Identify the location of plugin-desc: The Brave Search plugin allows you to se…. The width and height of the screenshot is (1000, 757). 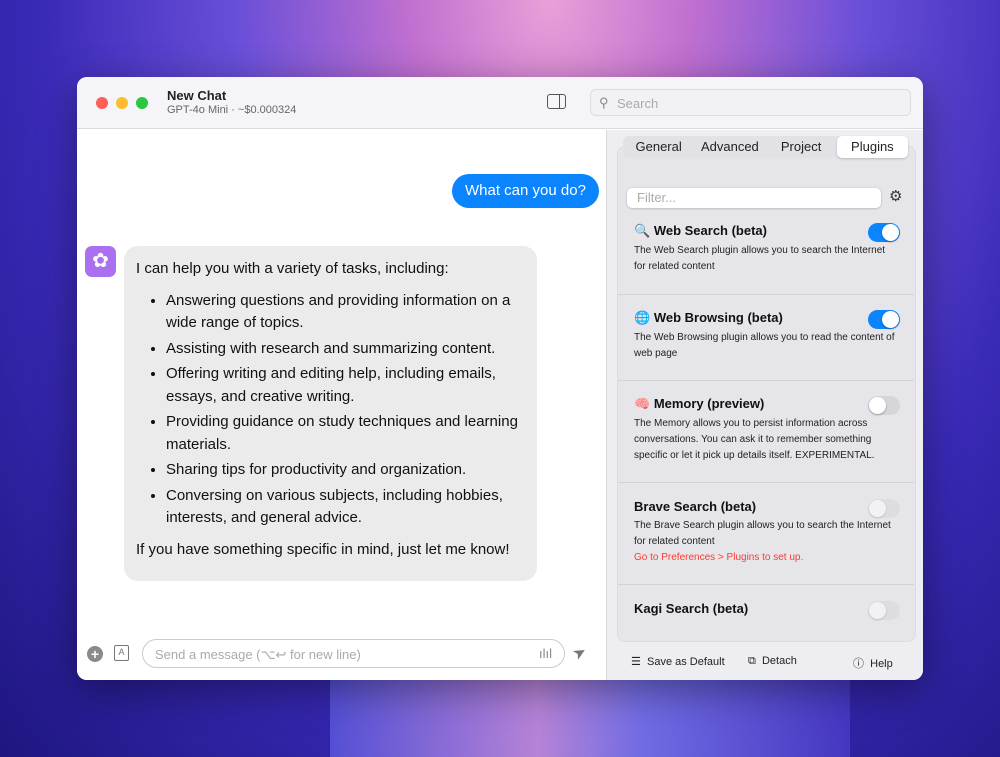
(762, 533).